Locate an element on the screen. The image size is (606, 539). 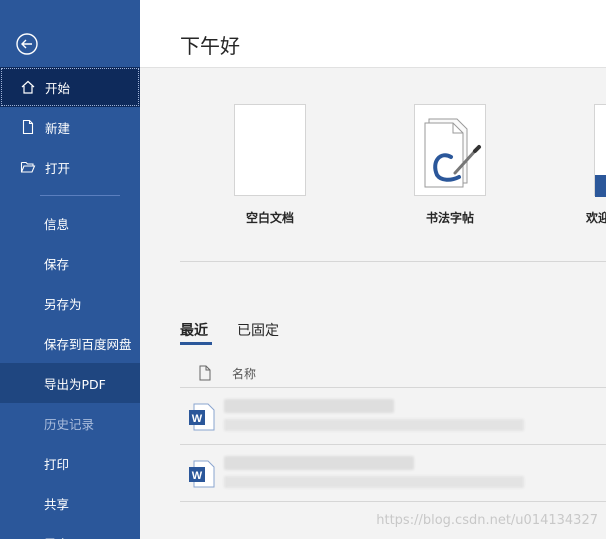
welcome-thumb-band is located at coordinates (600, 186).